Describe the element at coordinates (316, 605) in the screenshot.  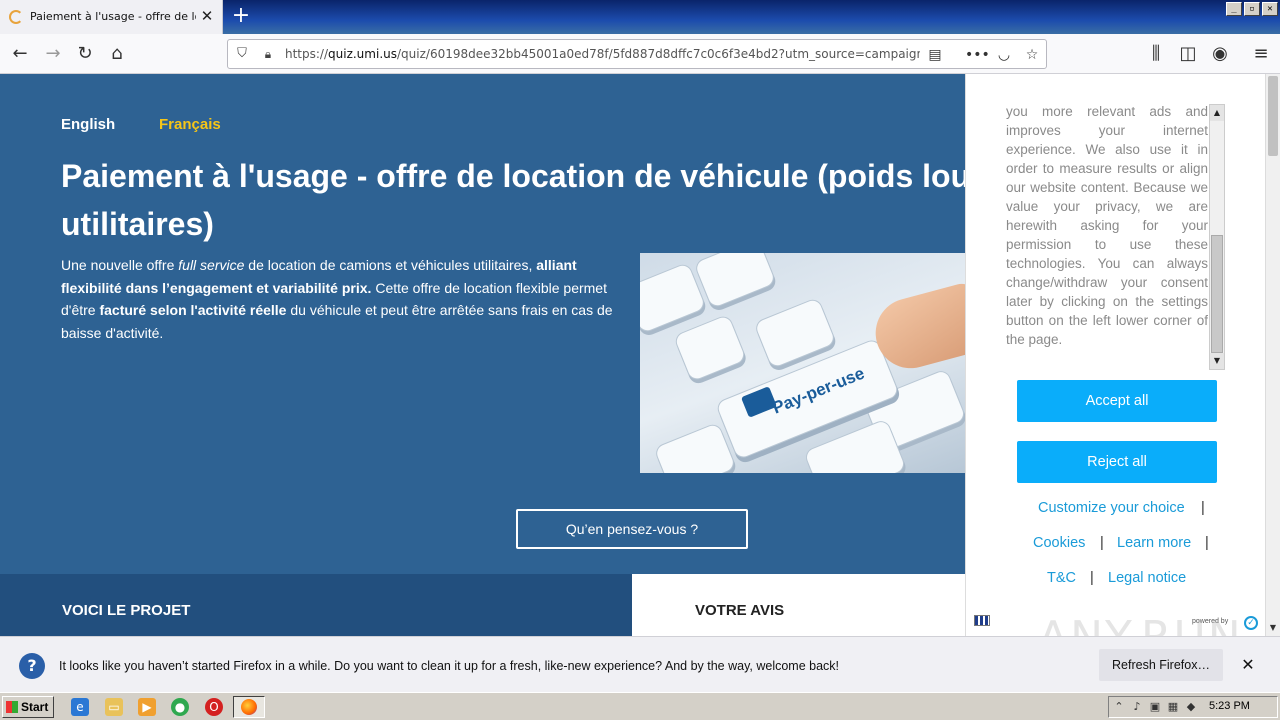
I see `project-section-header: VOICI LE PROJET` at that location.